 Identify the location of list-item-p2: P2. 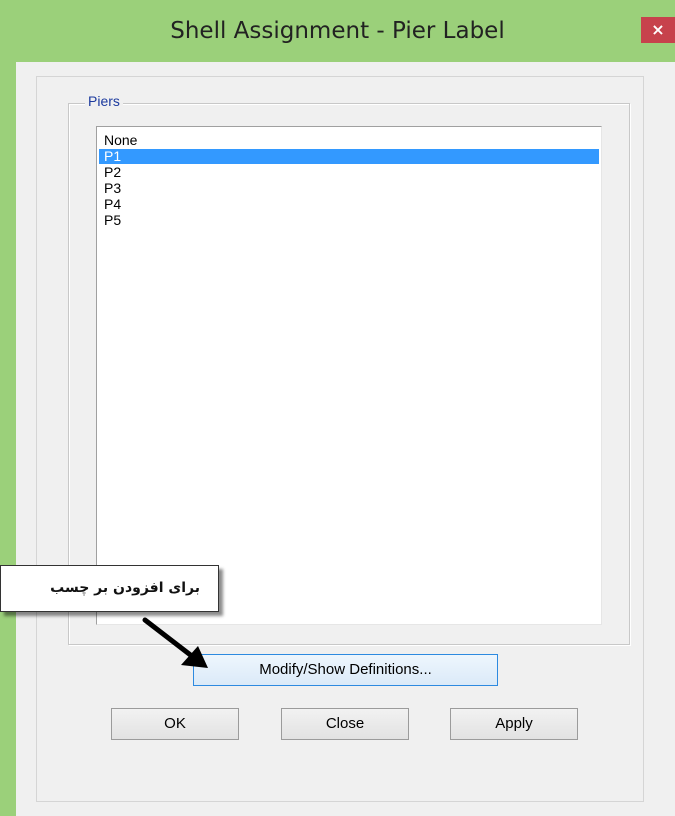
(349, 172).